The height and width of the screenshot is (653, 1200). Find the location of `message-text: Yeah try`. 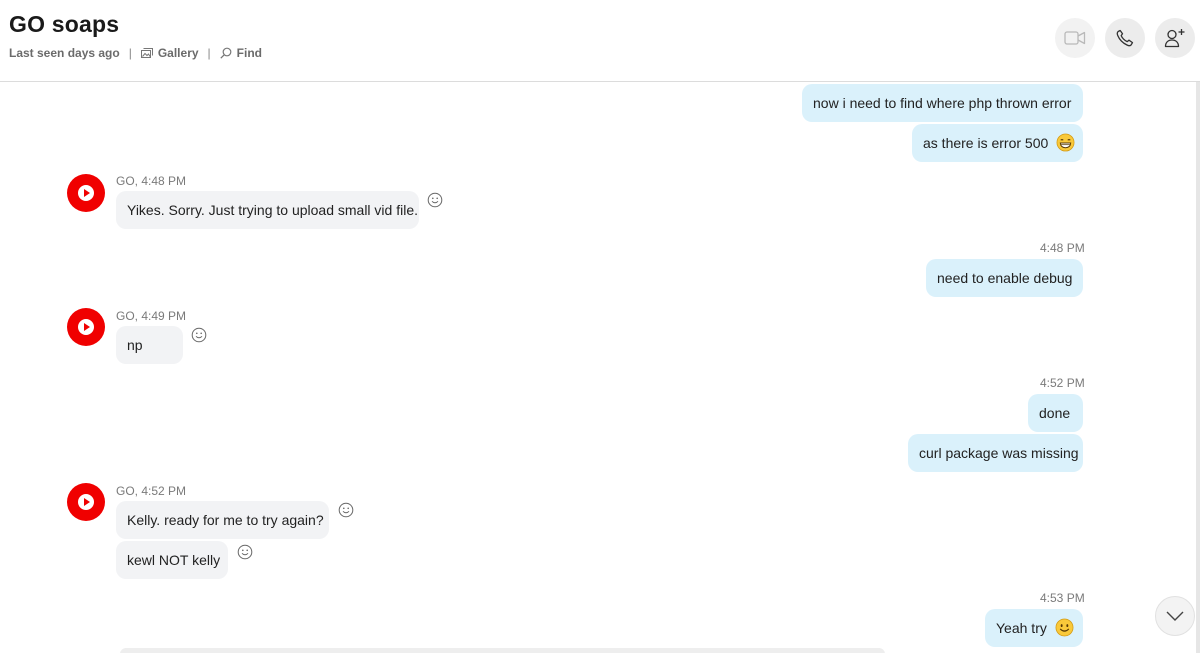

message-text: Yeah try is located at coordinates (1021, 628).